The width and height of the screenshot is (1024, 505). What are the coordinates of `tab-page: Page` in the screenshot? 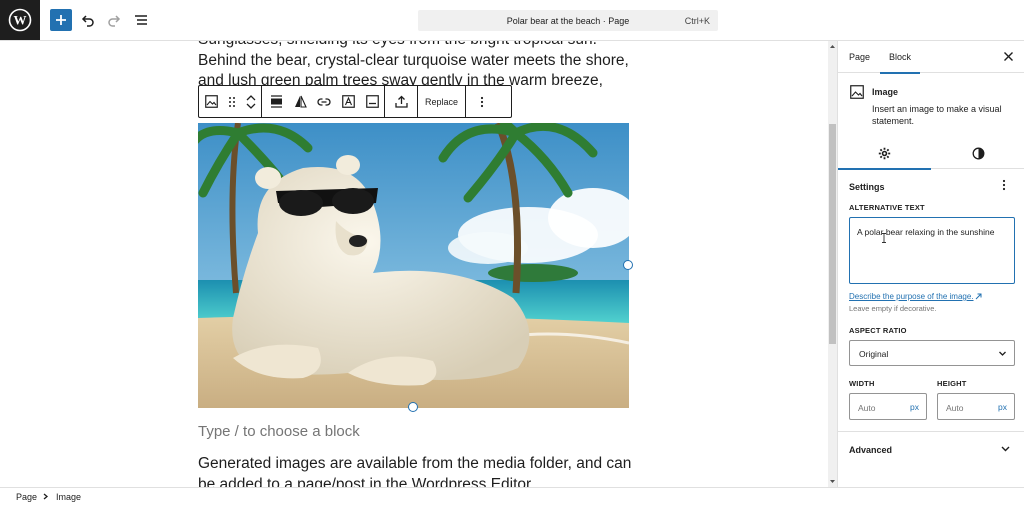 It's located at (859, 57).